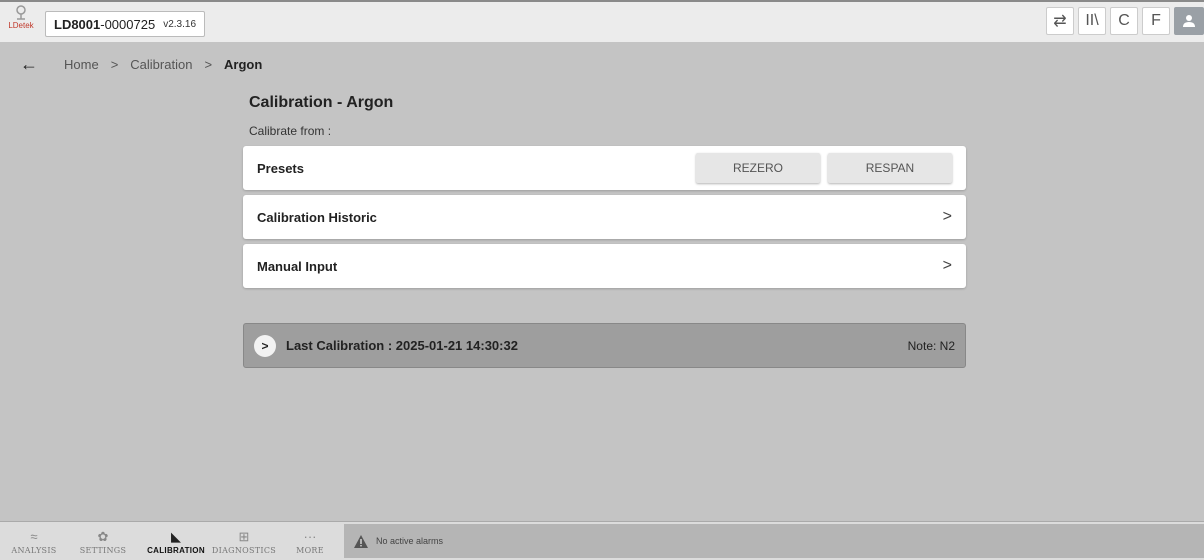 This screenshot has height=560, width=1204. Describe the element at coordinates (931, 345) in the screenshot. I see `last-calibration-note: Note: N2` at that location.